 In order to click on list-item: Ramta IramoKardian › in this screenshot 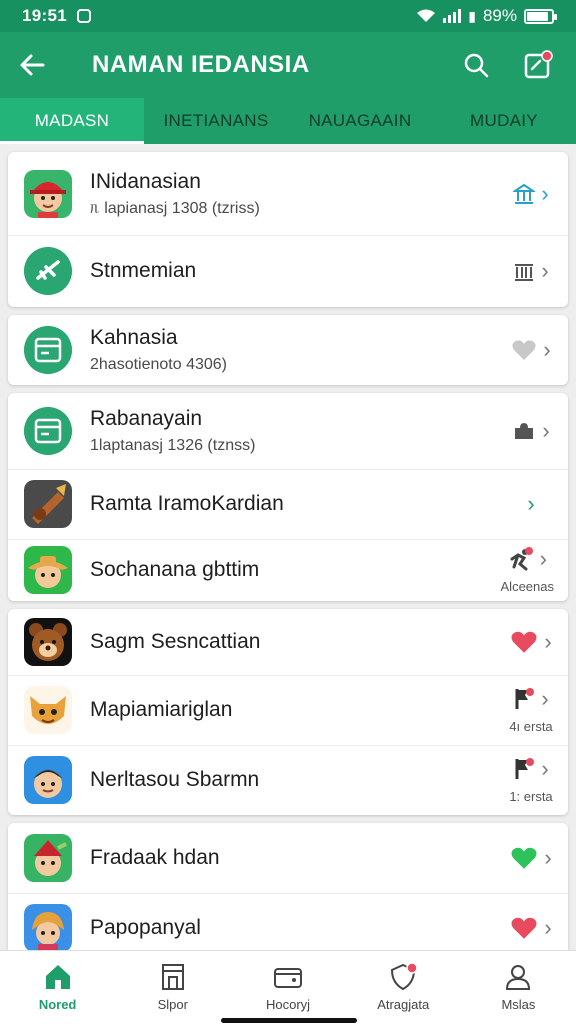, I will do `click(288, 504)`.